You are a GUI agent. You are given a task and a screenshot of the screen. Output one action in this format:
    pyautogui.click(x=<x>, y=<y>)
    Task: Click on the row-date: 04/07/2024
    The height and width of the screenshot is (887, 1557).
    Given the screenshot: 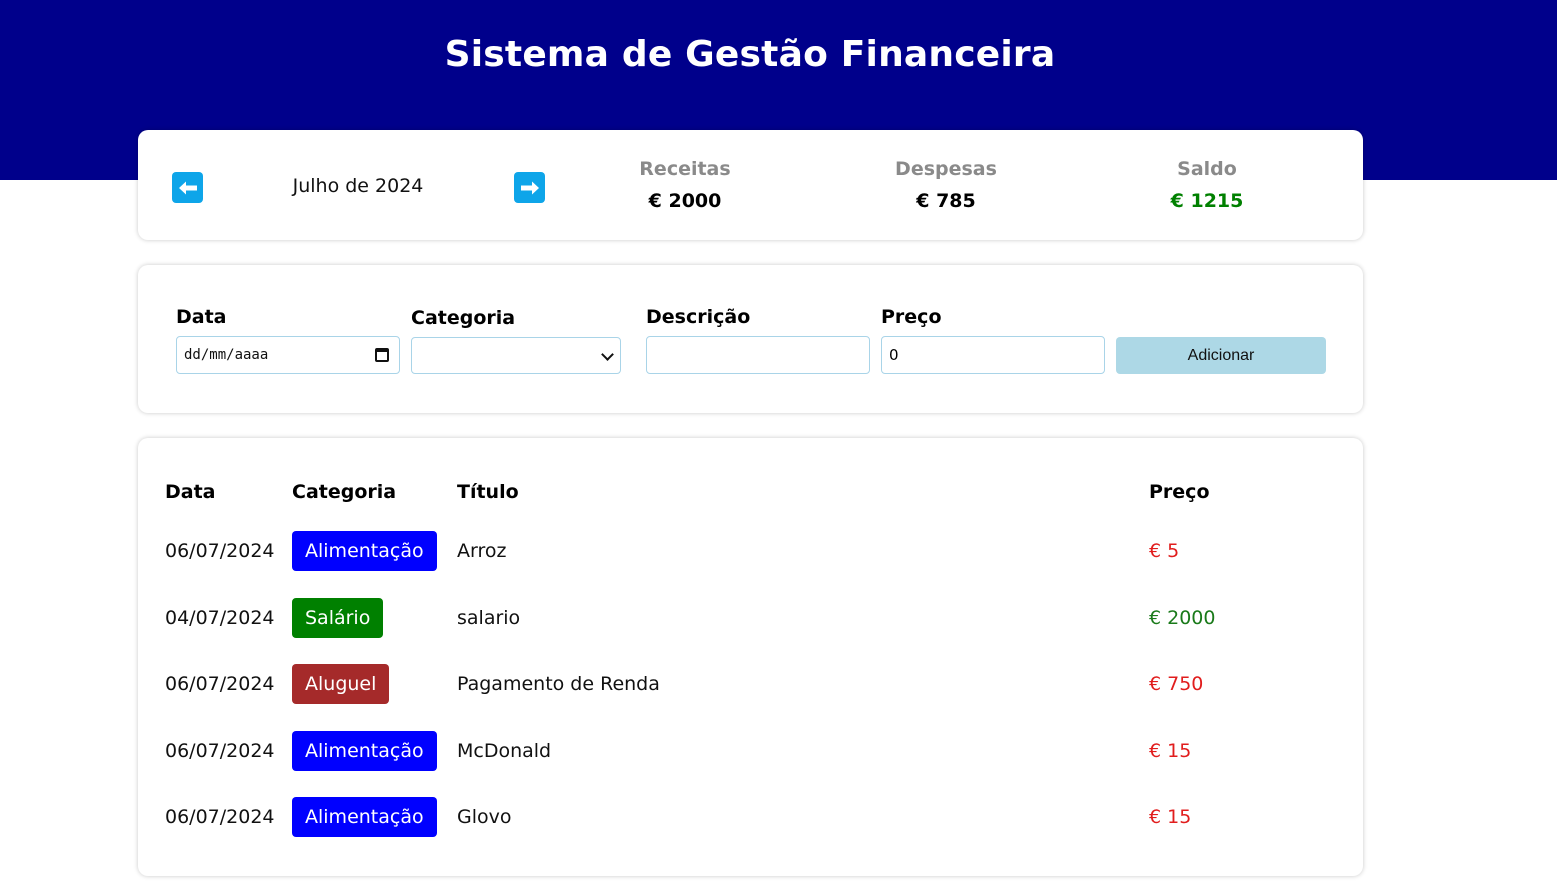 What is the action you would take?
    pyautogui.click(x=220, y=618)
    